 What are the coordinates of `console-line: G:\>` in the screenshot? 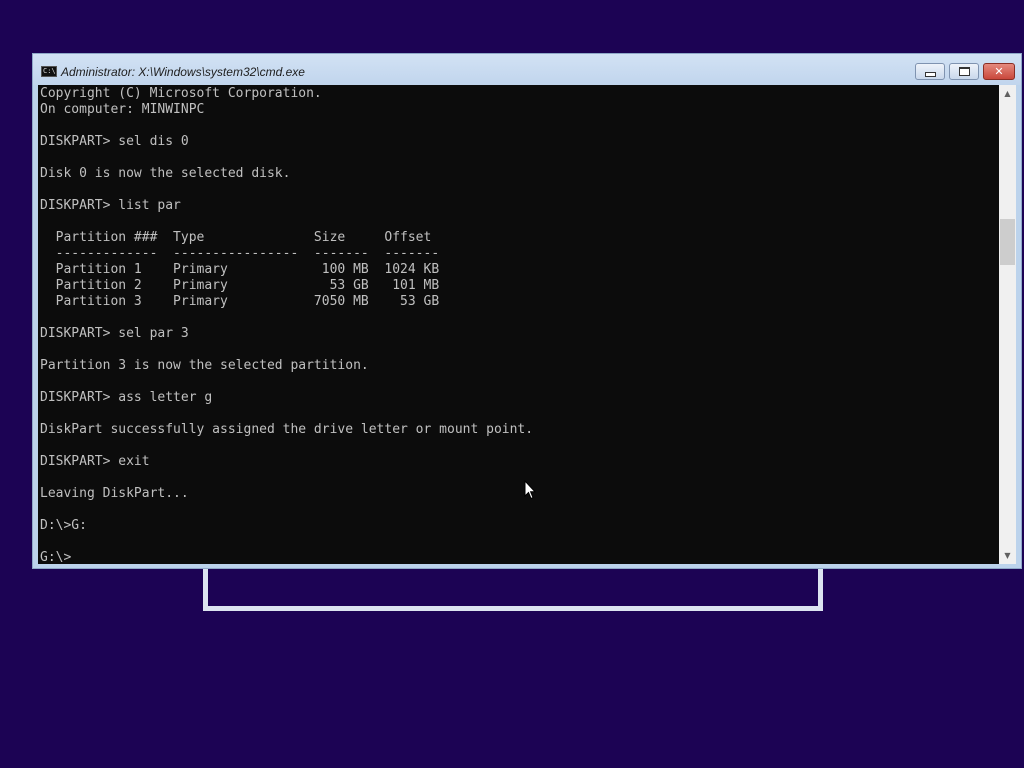 It's located at (56, 557).